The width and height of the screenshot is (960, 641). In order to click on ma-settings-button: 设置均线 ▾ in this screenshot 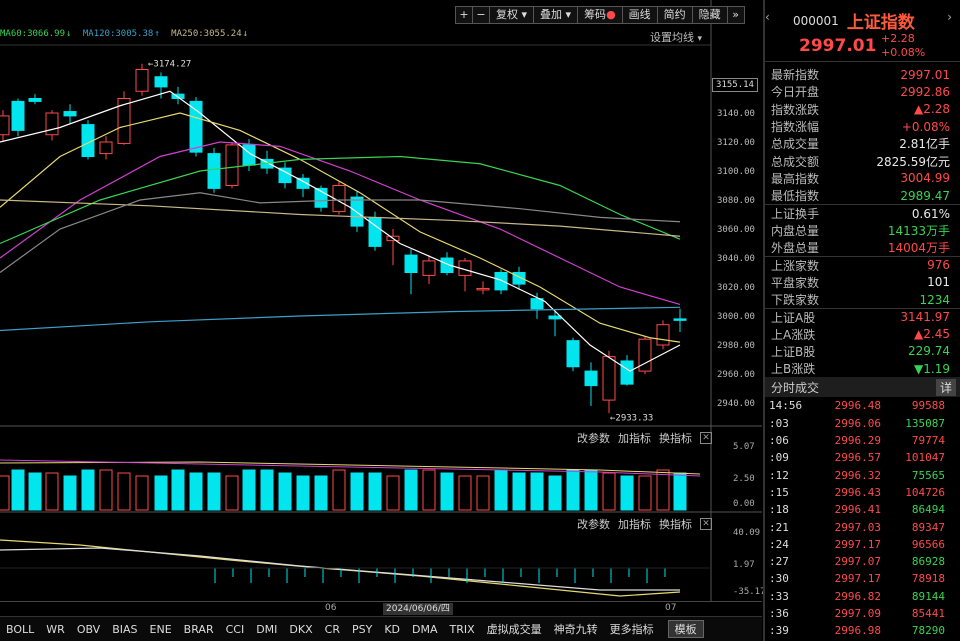, I will do `click(676, 37)`.